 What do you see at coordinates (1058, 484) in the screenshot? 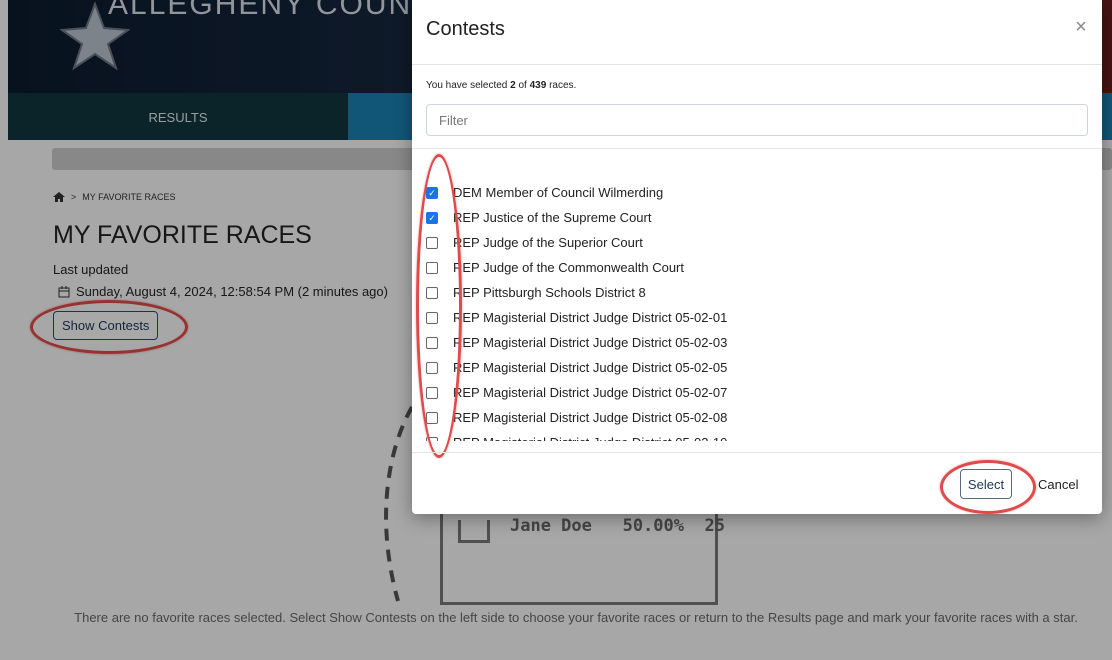
I see `cancel-link: Cancel` at bounding box center [1058, 484].